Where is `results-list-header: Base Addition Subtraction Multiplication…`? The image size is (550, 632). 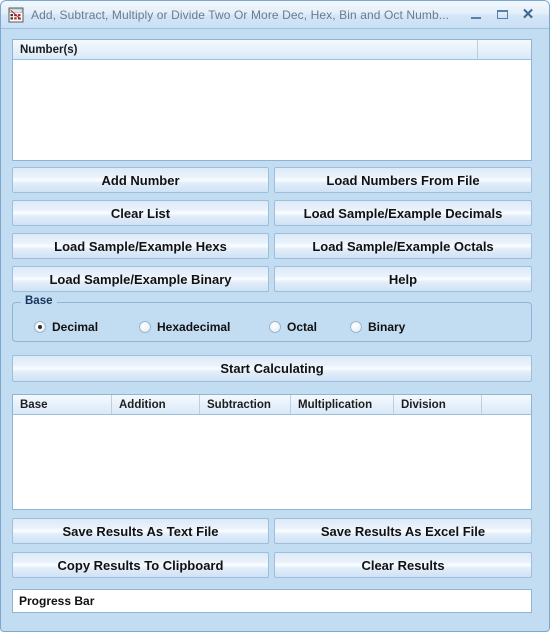 results-list-header: Base Addition Subtraction Multiplication… is located at coordinates (272, 405).